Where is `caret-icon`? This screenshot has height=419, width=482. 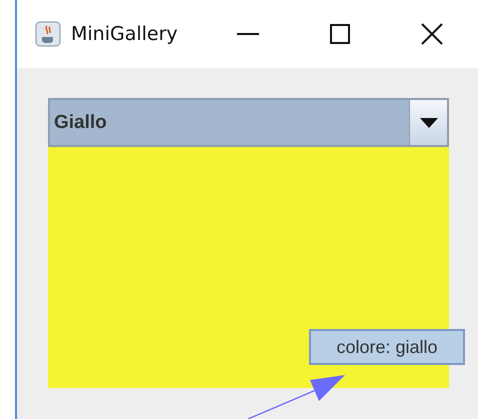
caret-icon is located at coordinates (429, 123).